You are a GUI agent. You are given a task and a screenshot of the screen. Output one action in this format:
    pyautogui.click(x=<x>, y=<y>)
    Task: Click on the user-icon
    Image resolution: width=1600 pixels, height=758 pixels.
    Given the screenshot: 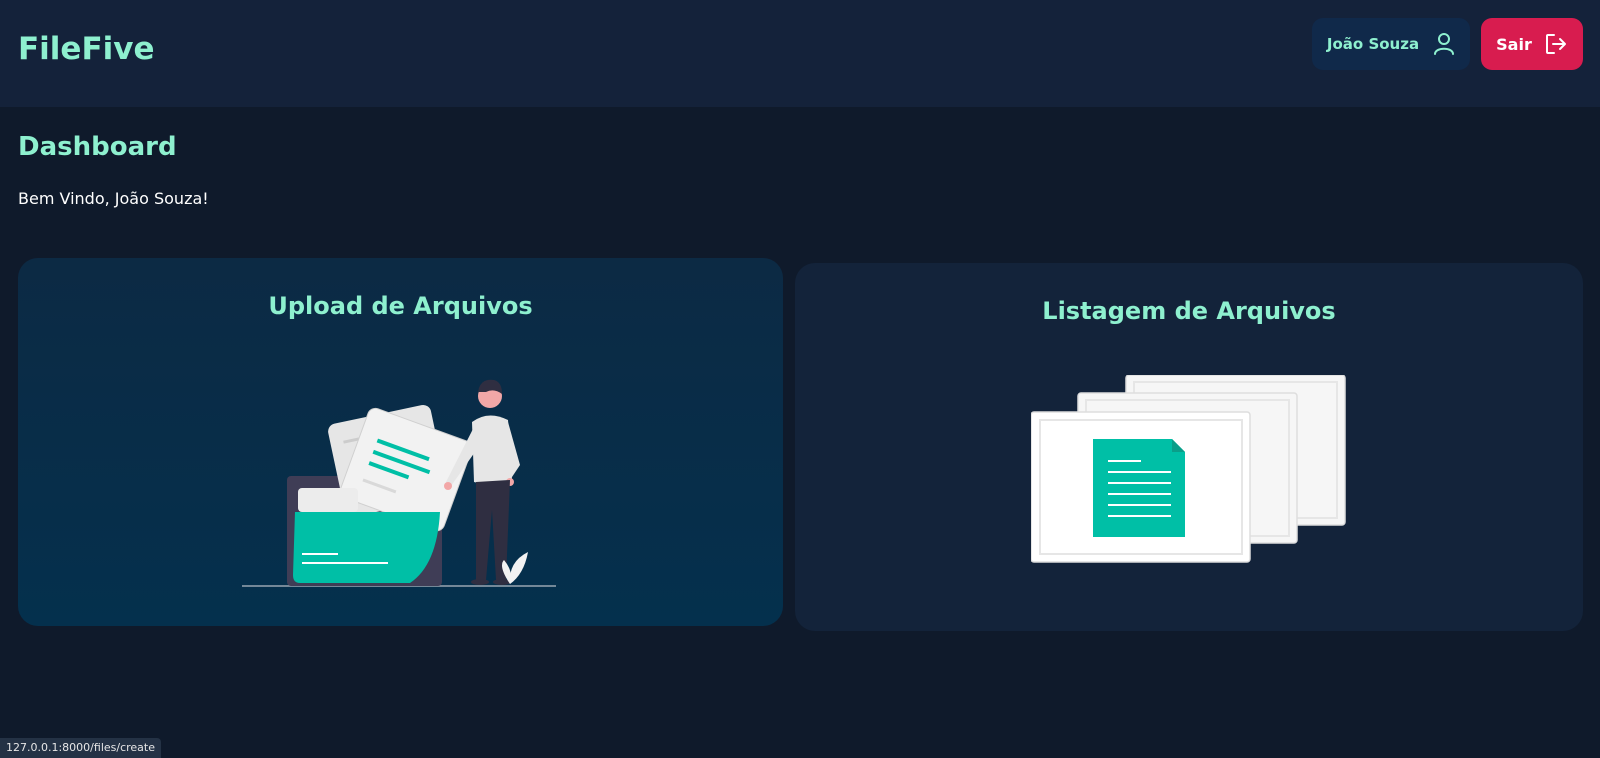 What is the action you would take?
    pyautogui.click(x=1444, y=44)
    